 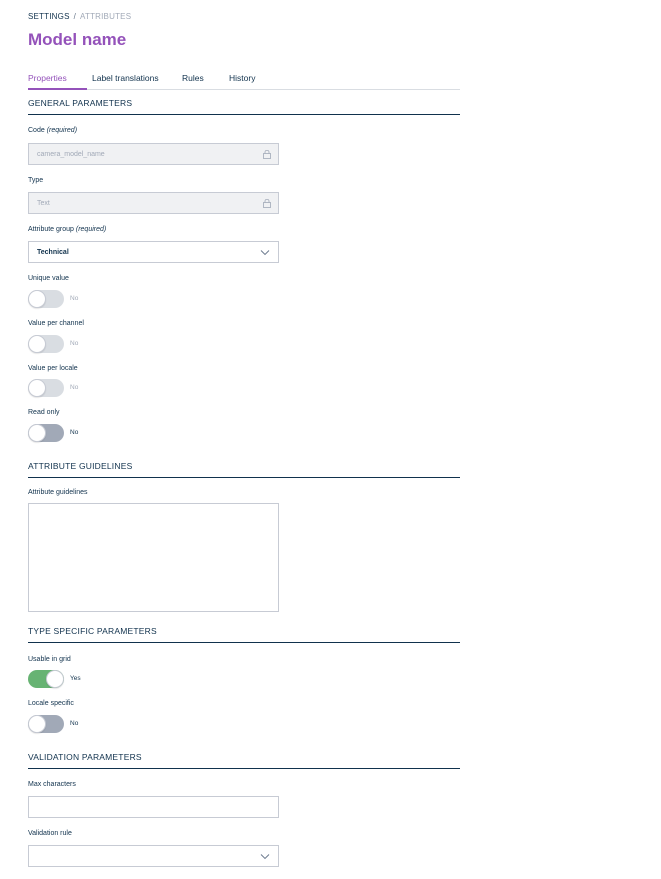 I want to click on unique-value-label: Unique value, so click(x=48, y=278).